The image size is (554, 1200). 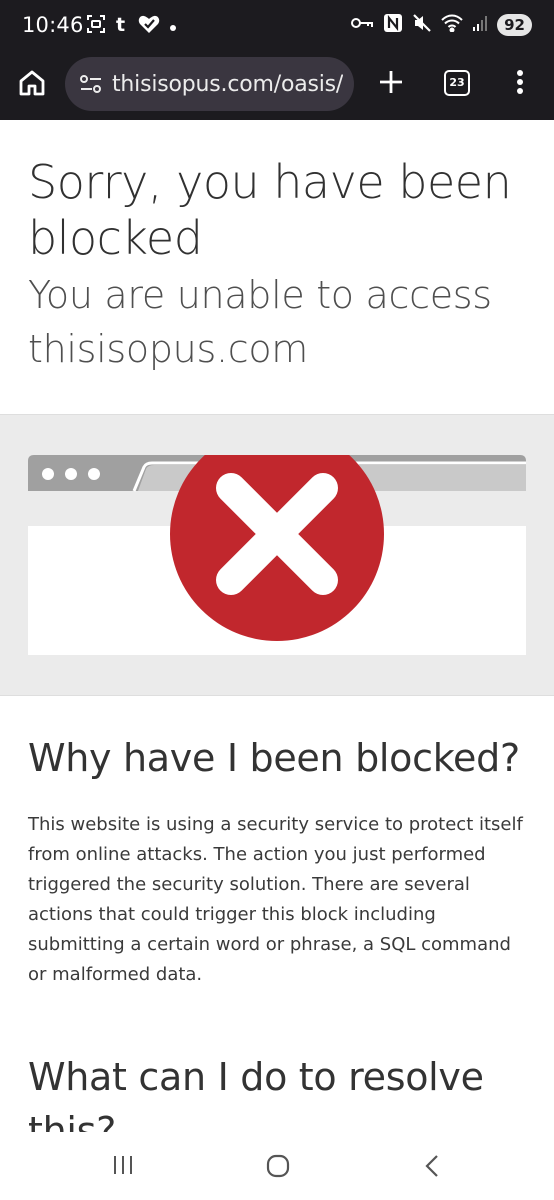 What do you see at coordinates (256, 1093) in the screenshot?
I see `resolve-heading: What can I do to resolve this?` at bounding box center [256, 1093].